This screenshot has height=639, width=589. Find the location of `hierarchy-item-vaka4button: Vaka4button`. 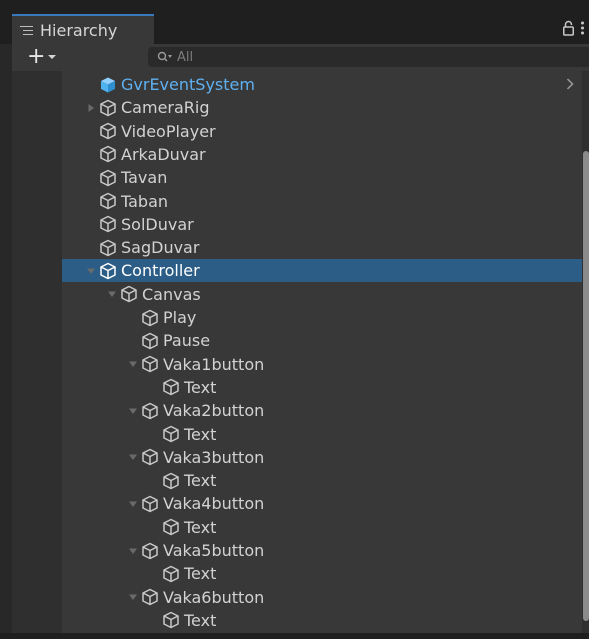

hierarchy-item-vaka4button: Vaka4button is located at coordinates (322, 503).